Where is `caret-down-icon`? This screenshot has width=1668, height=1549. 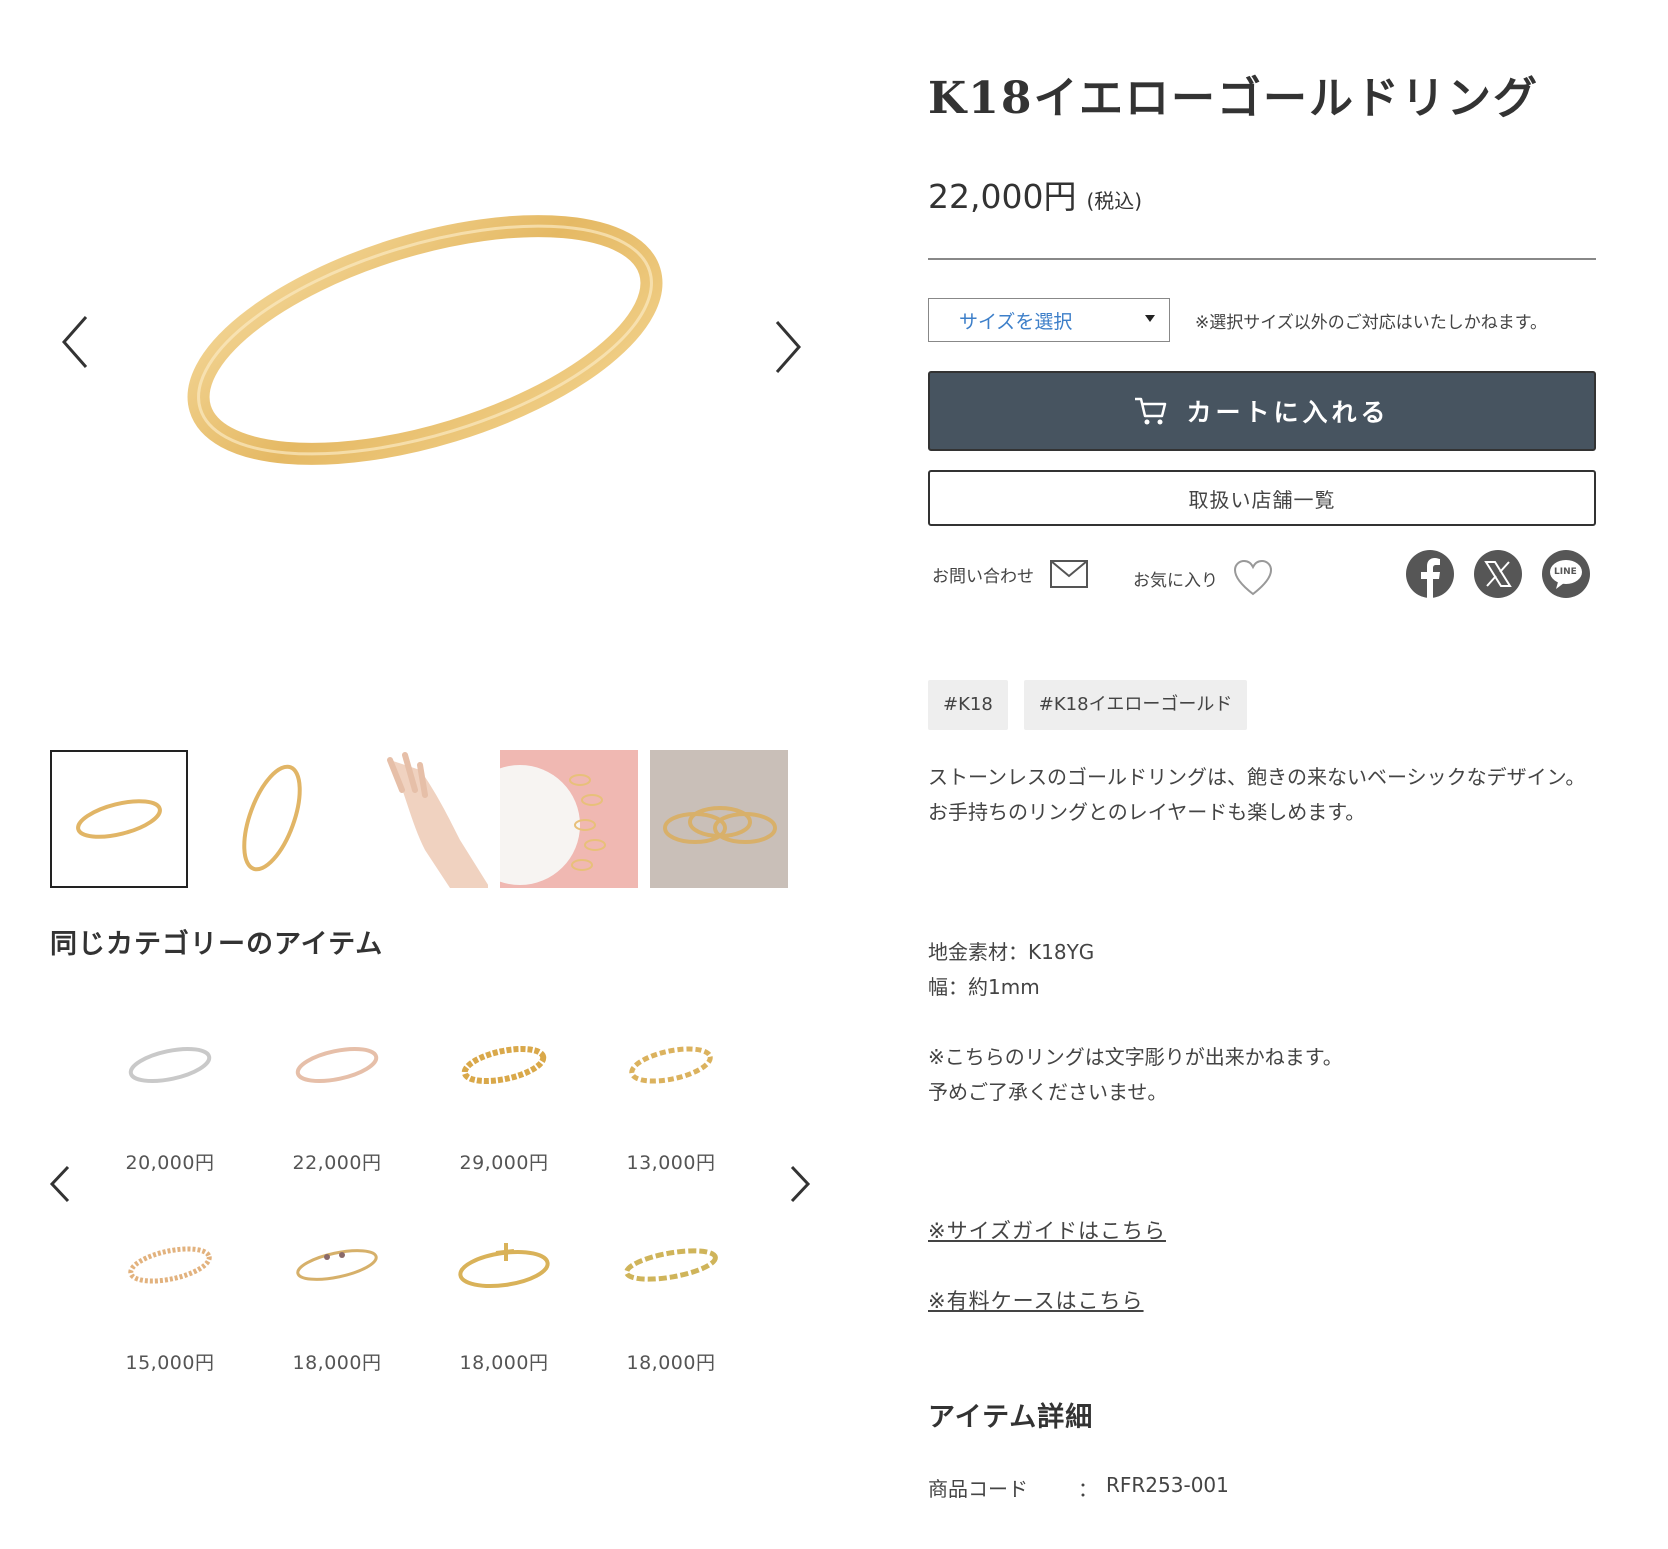
caret-down-icon is located at coordinates (1150, 318).